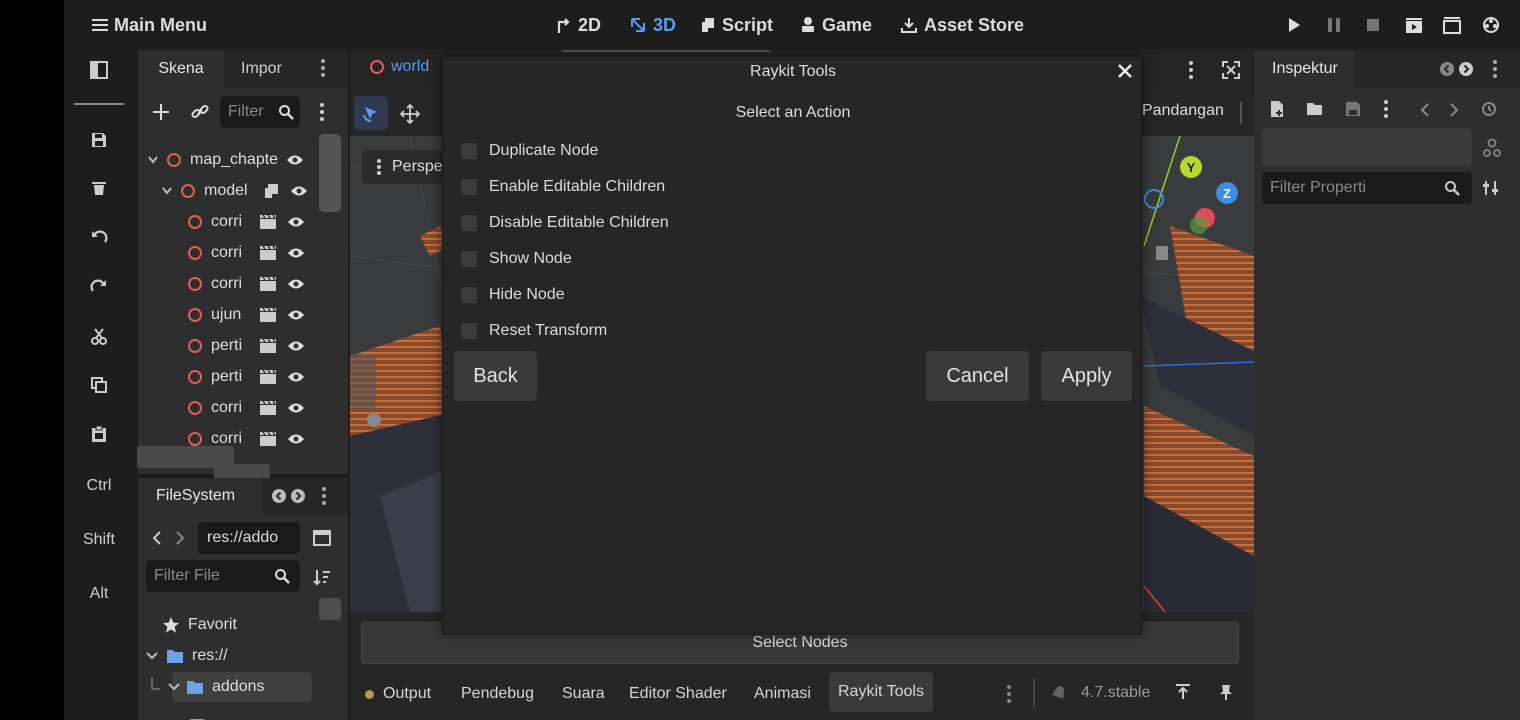  What do you see at coordinates (1226, 692) in the screenshot?
I see `pin-icon` at bounding box center [1226, 692].